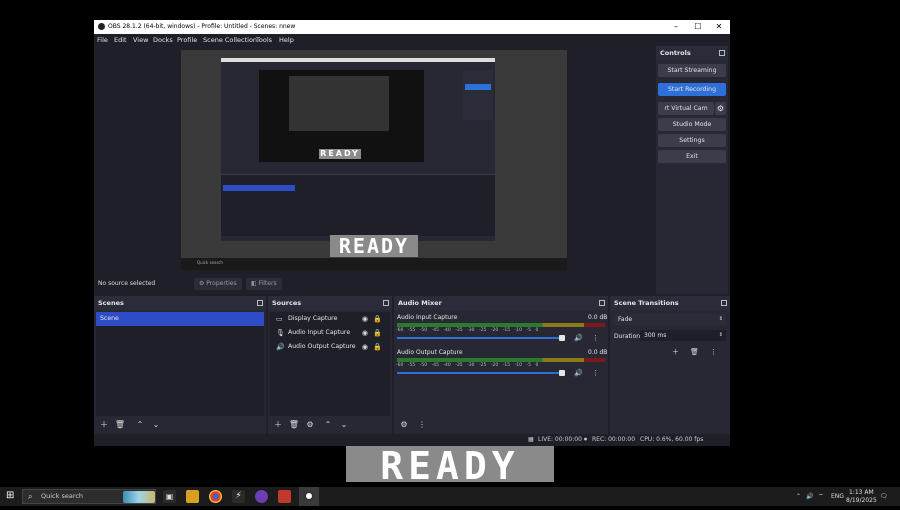  Describe the element at coordinates (670, 319) in the screenshot. I see `transition-select: Fade ⇕` at that location.